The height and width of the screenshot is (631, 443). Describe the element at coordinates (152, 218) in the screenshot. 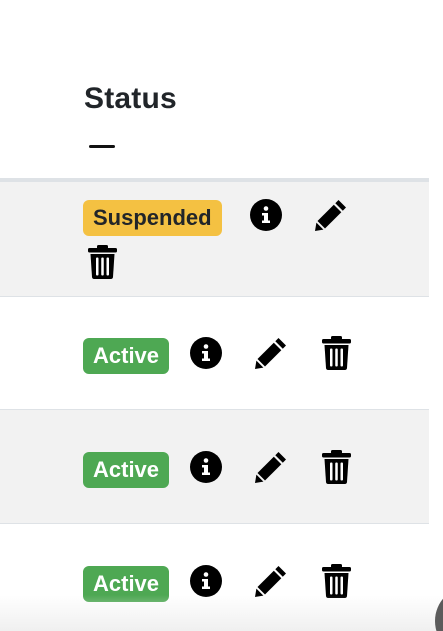

I see `status-badge: Suspended` at that location.